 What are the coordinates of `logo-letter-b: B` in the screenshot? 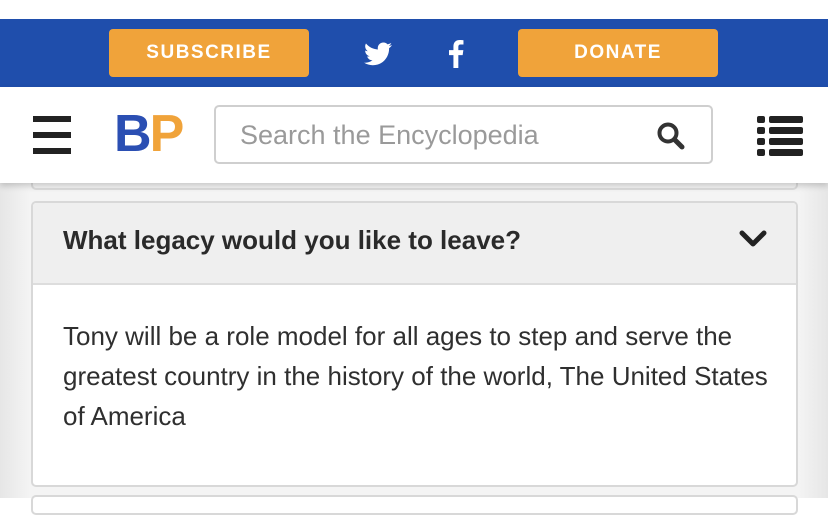 It's located at (133, 134).